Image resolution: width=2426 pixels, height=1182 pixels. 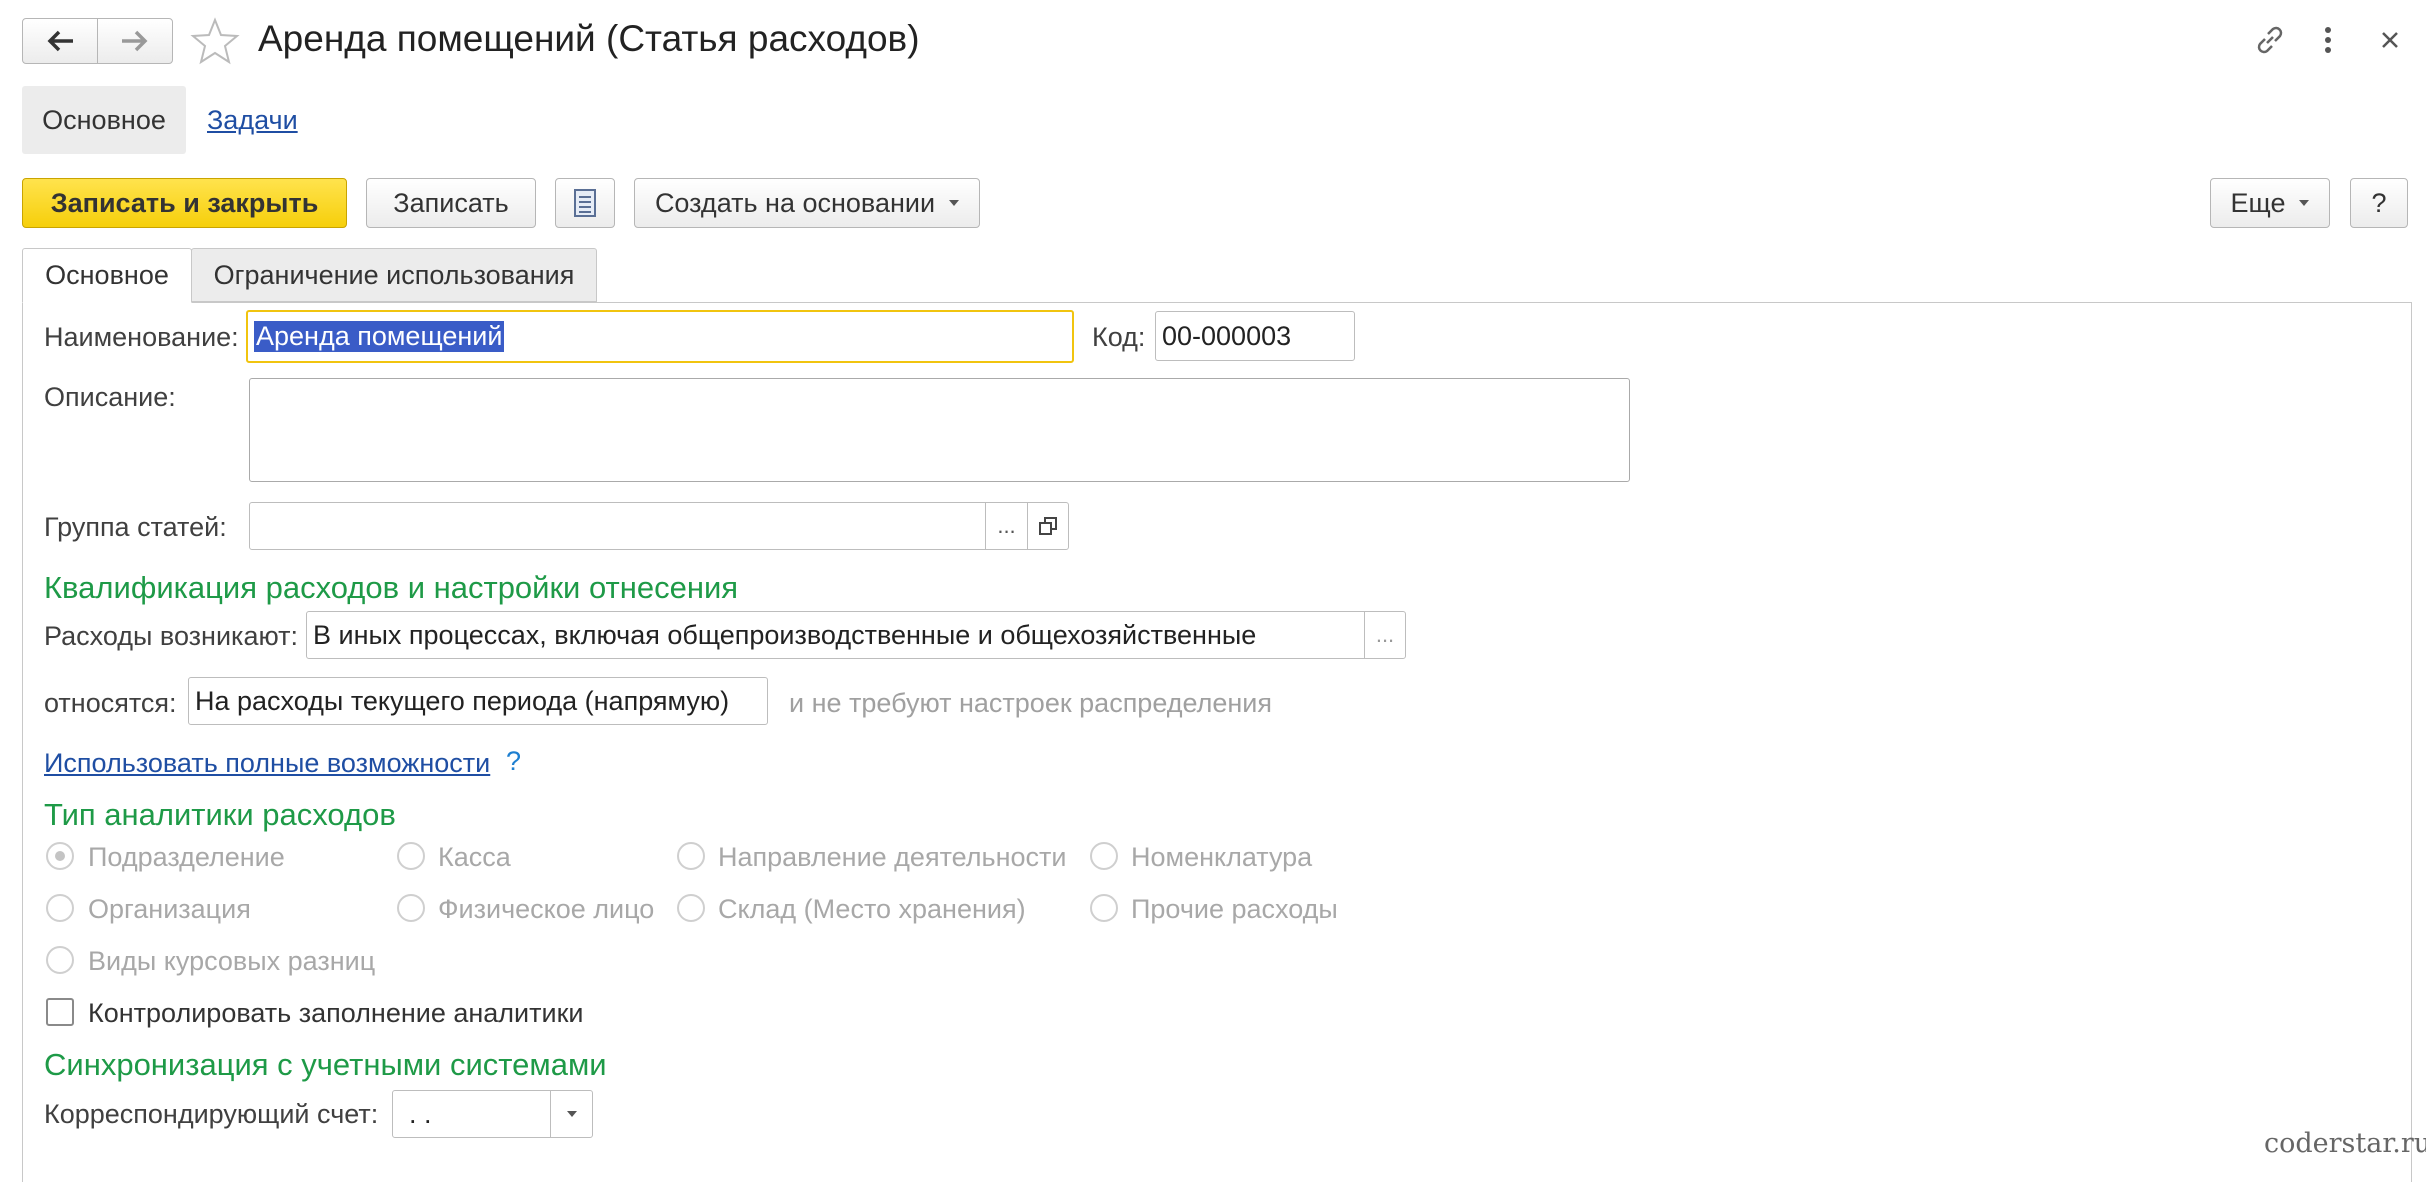 I want to click on code-input: 00-000003, so click(x=1255, y=336).